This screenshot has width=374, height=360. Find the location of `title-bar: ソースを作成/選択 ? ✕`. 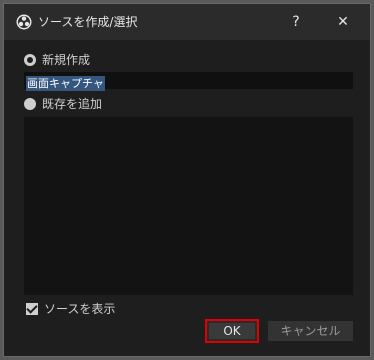

title-bar: ソースを作成/選択 ? ✕ is located at coordinates (187, 22).